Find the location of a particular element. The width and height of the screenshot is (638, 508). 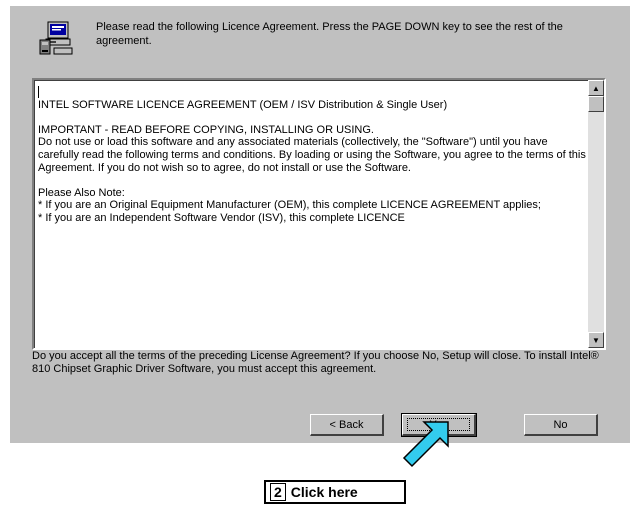

no-button: No is located at coordinates (561, 425).